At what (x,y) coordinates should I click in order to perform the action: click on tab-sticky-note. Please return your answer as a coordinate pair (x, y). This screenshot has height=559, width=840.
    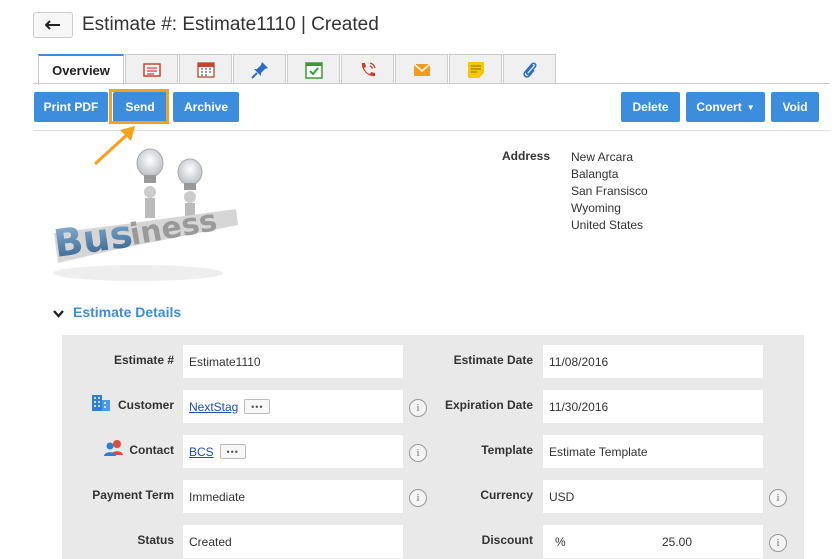
    Looking at the image, I should click on (475, 69).